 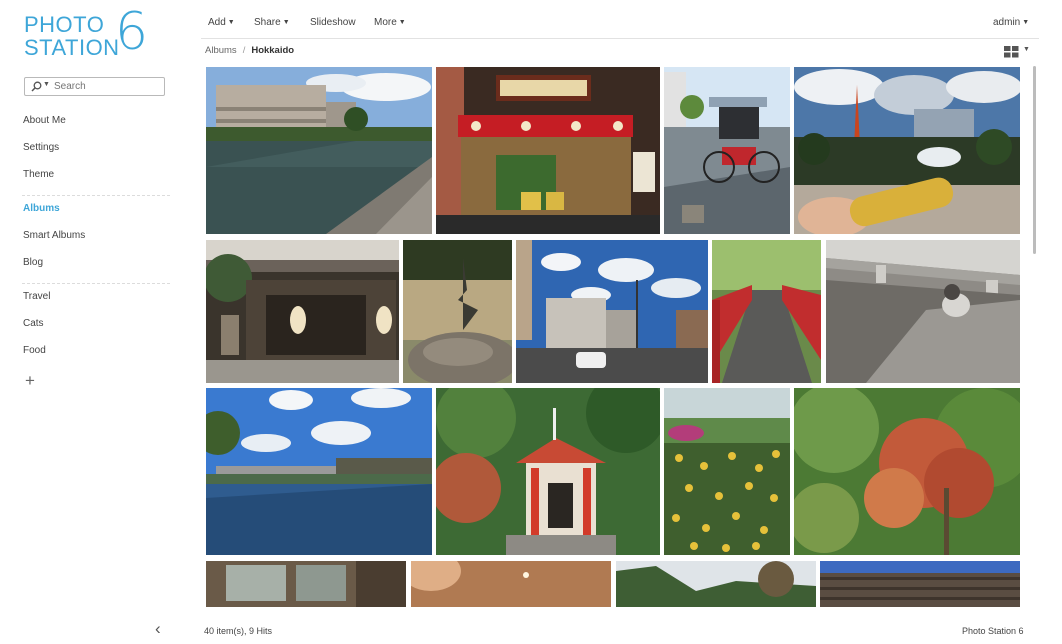 I want to click on photo-tile-hill-forest, so click(x=716, y=584).